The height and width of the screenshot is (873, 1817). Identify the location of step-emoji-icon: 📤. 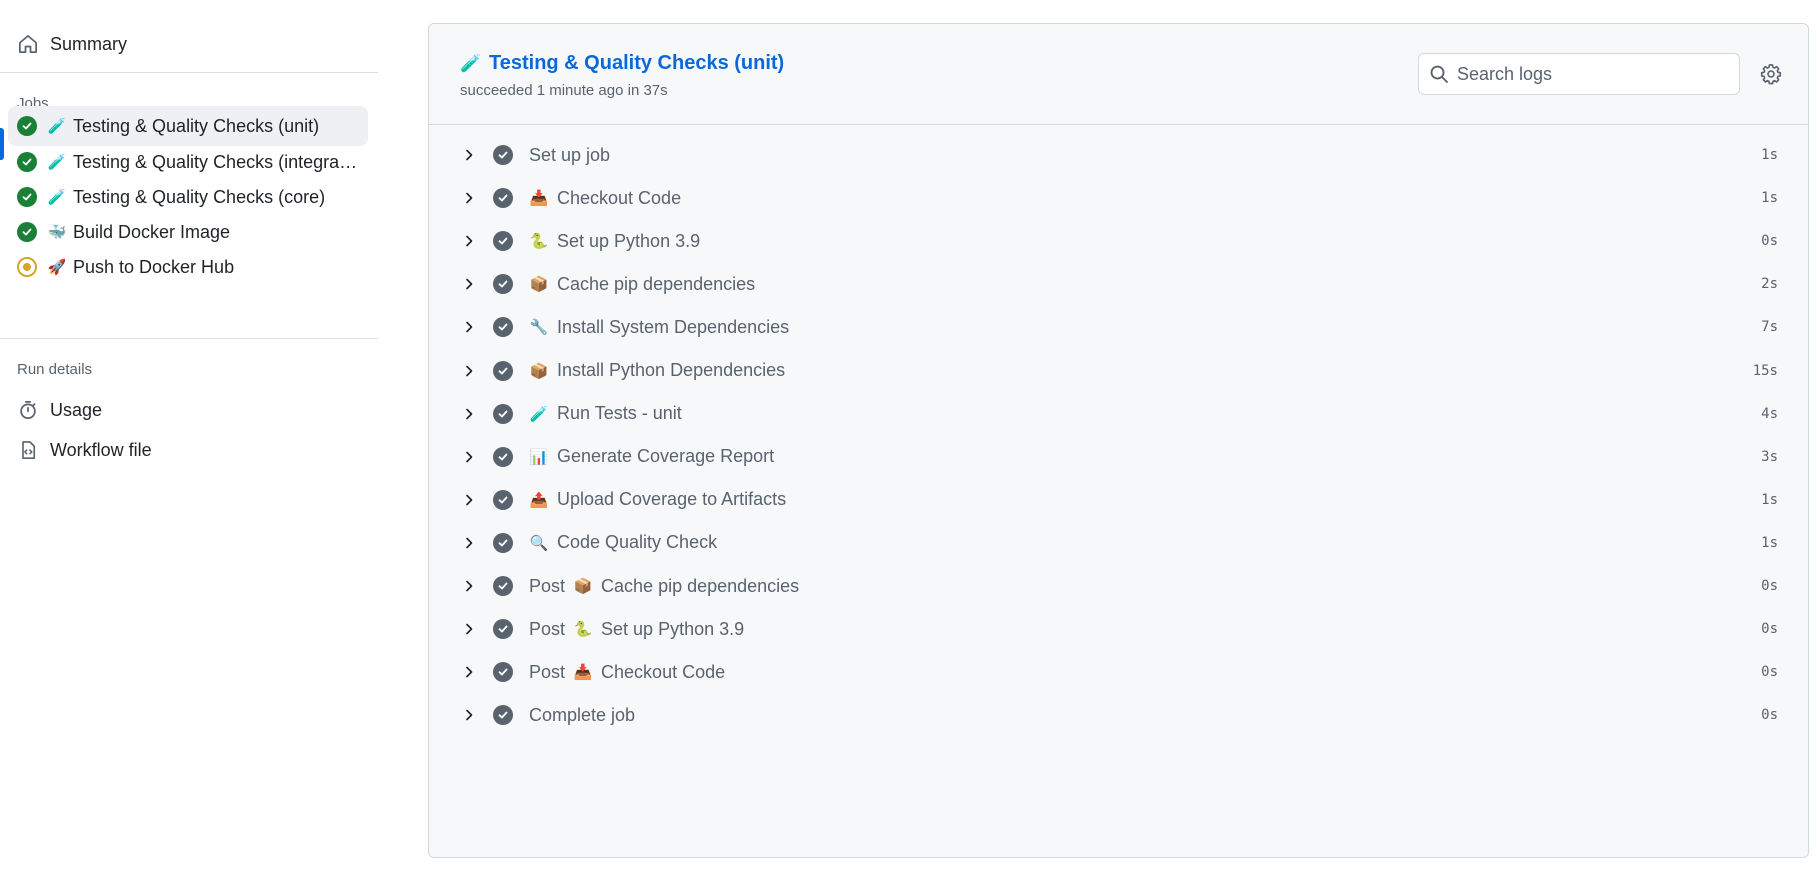
(539, 500).